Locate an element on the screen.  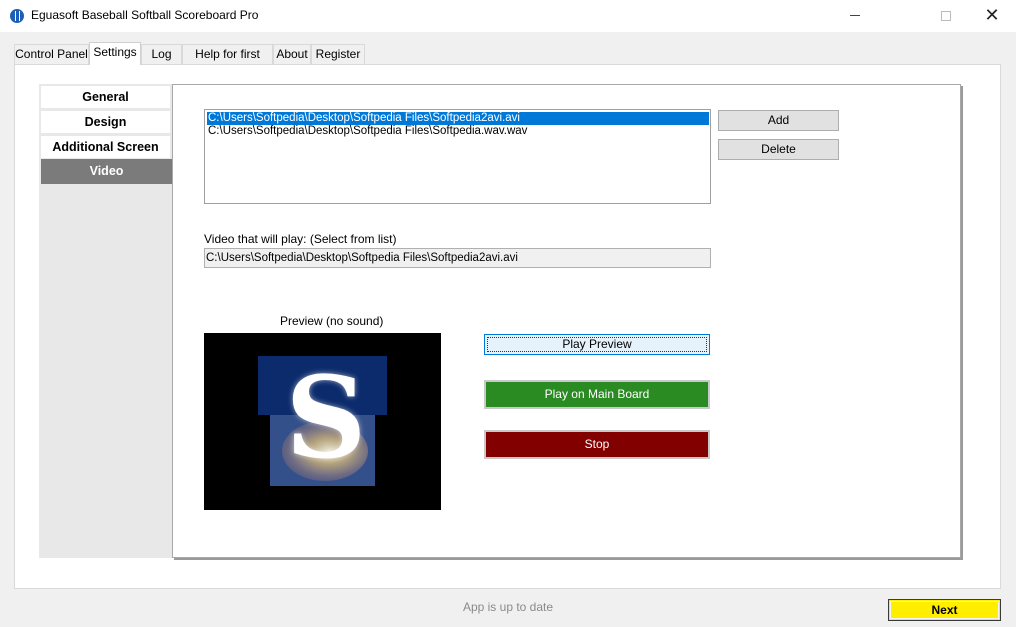
delete-button: Delete is located at coordinates (778, 149).